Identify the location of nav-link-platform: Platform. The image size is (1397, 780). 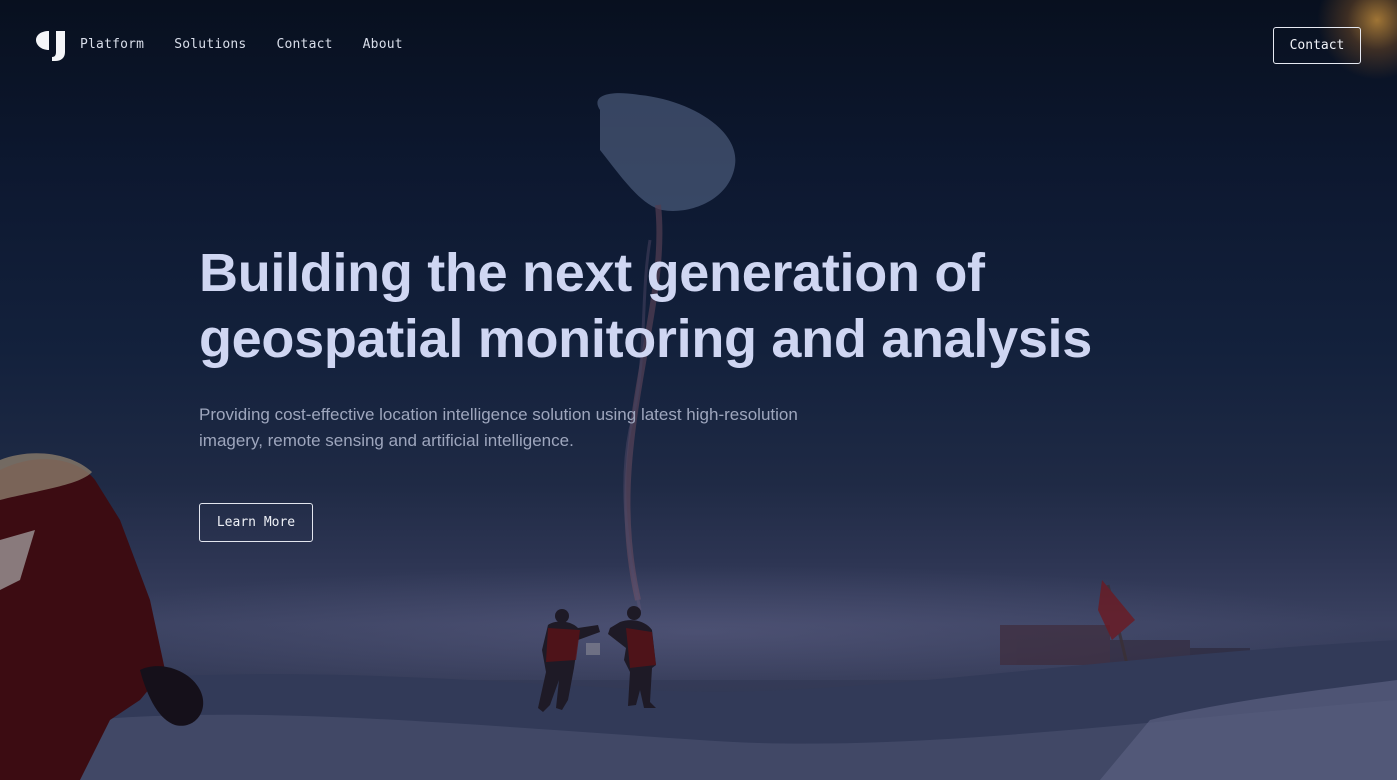
(112, 44).